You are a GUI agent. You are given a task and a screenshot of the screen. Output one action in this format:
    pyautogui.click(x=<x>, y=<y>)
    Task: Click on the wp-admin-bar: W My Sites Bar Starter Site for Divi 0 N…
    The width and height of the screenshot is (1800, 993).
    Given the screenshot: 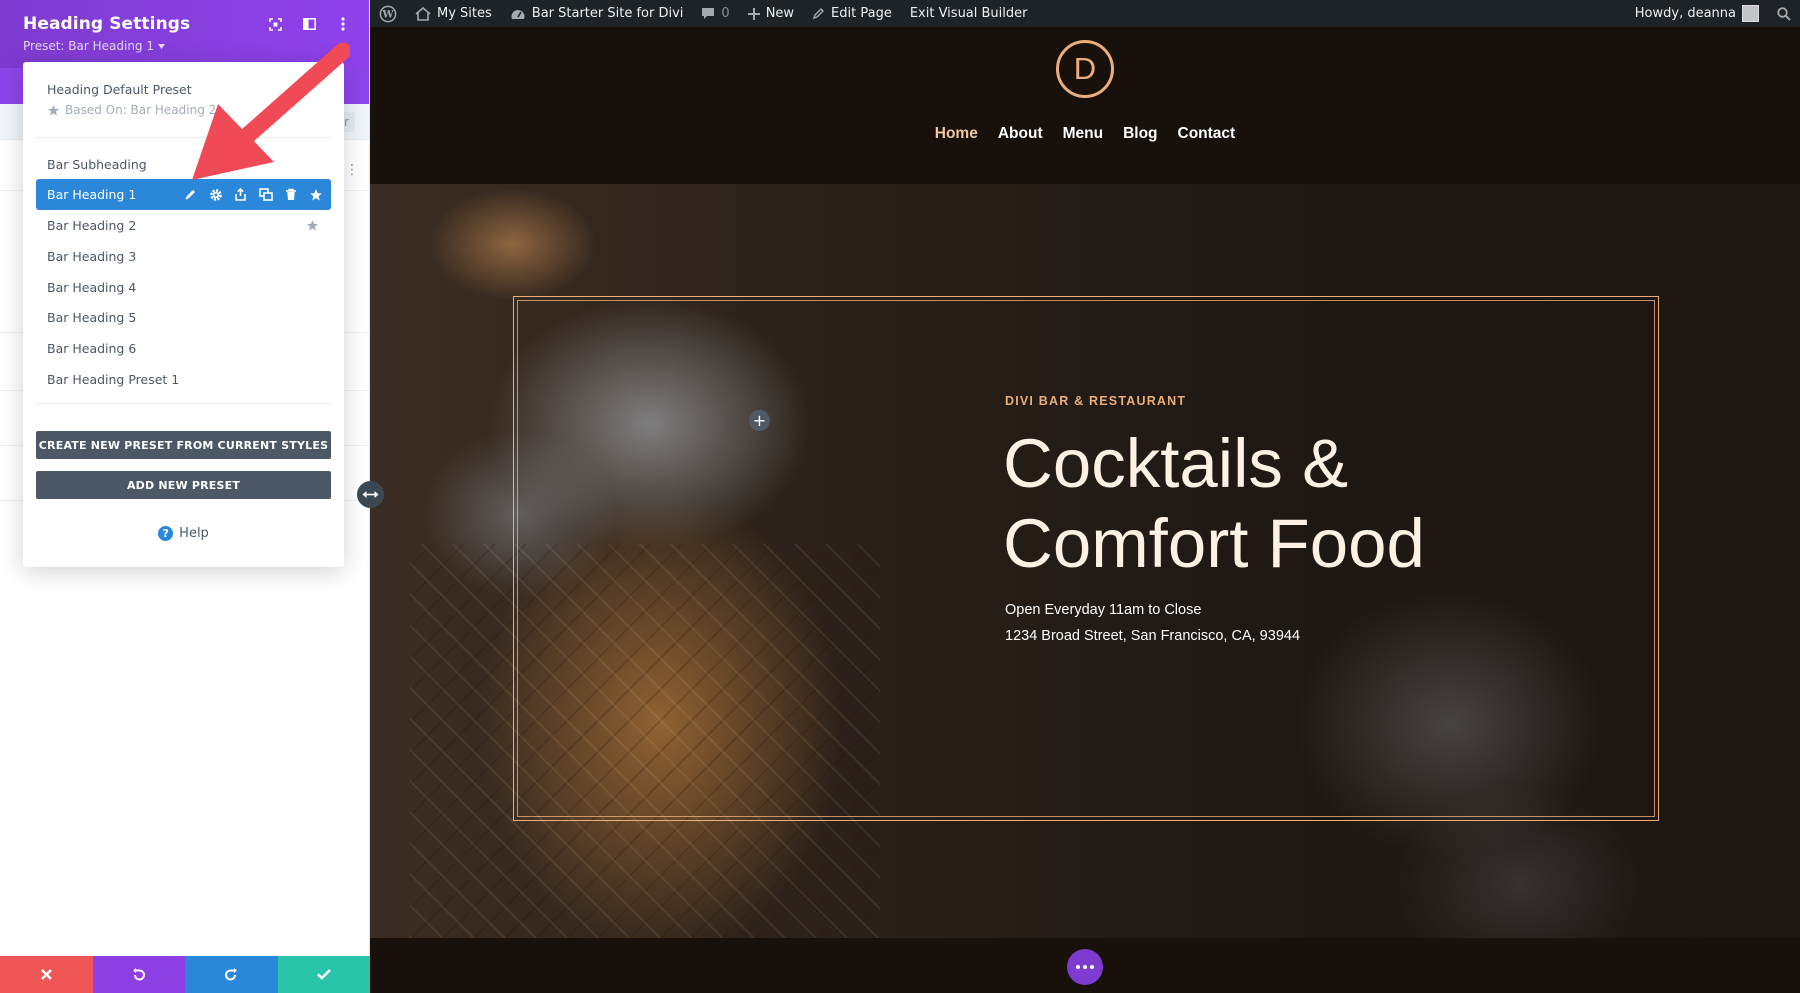 What is the action you would take?
    pyautogui.click(x=1085, y=13)
    